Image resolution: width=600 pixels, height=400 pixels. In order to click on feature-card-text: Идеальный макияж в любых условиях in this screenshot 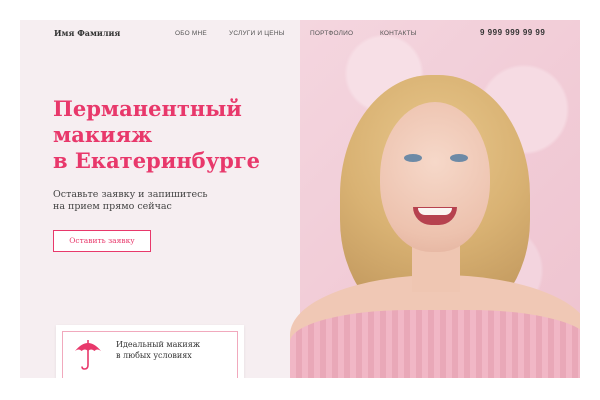, I will do `click(158, 350)`.